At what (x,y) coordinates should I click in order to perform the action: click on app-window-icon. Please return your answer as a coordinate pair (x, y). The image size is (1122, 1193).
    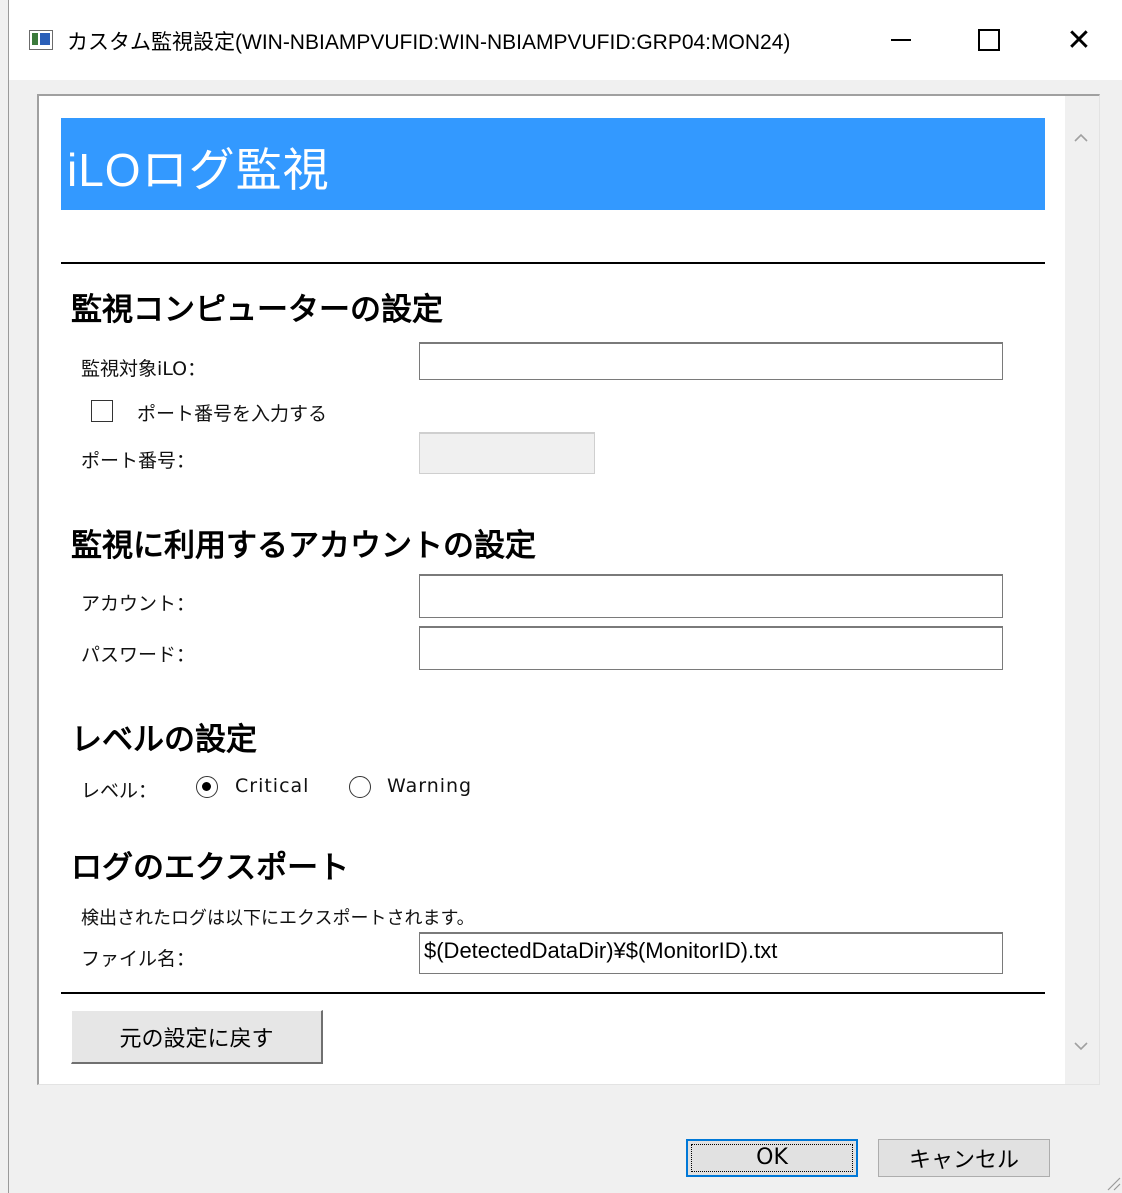
    Looking at the image, I should click on (41, 40).